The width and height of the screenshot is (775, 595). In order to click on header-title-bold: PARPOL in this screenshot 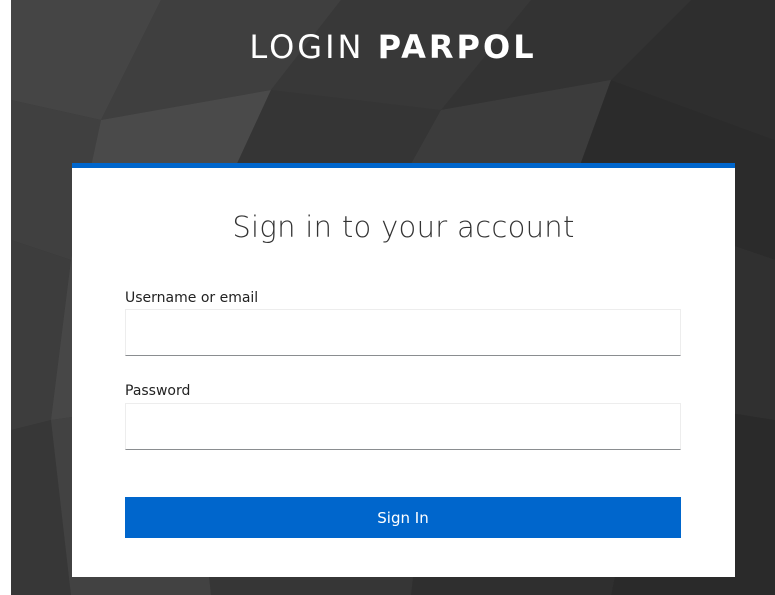, I will do `click(457, 47)`.